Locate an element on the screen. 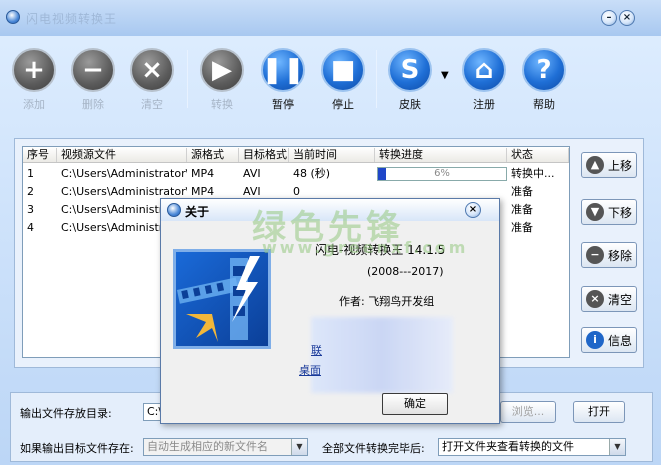 The width and height of the screenshot is (661, 465). remove-button: − 删除 is located at coordinates (93, 80).